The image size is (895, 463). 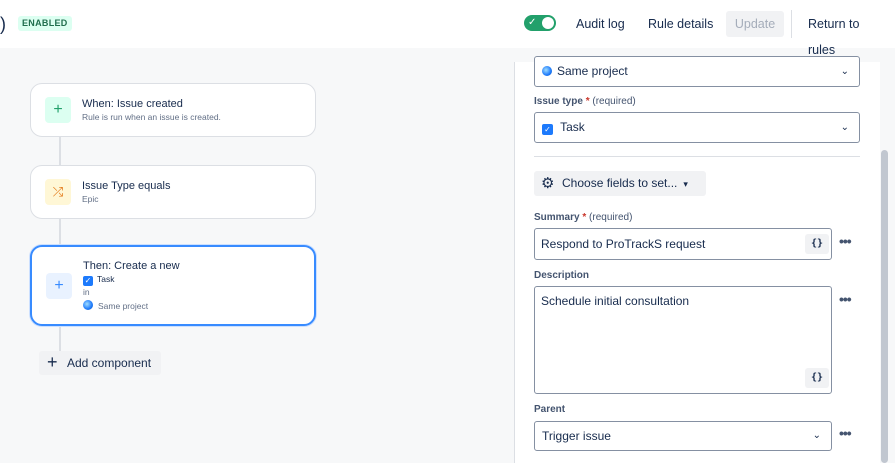 What do you see at coordinates (132, 104) in the screenshot?
I see `node-title: When: Issue created` at bounding box center [132, 104].